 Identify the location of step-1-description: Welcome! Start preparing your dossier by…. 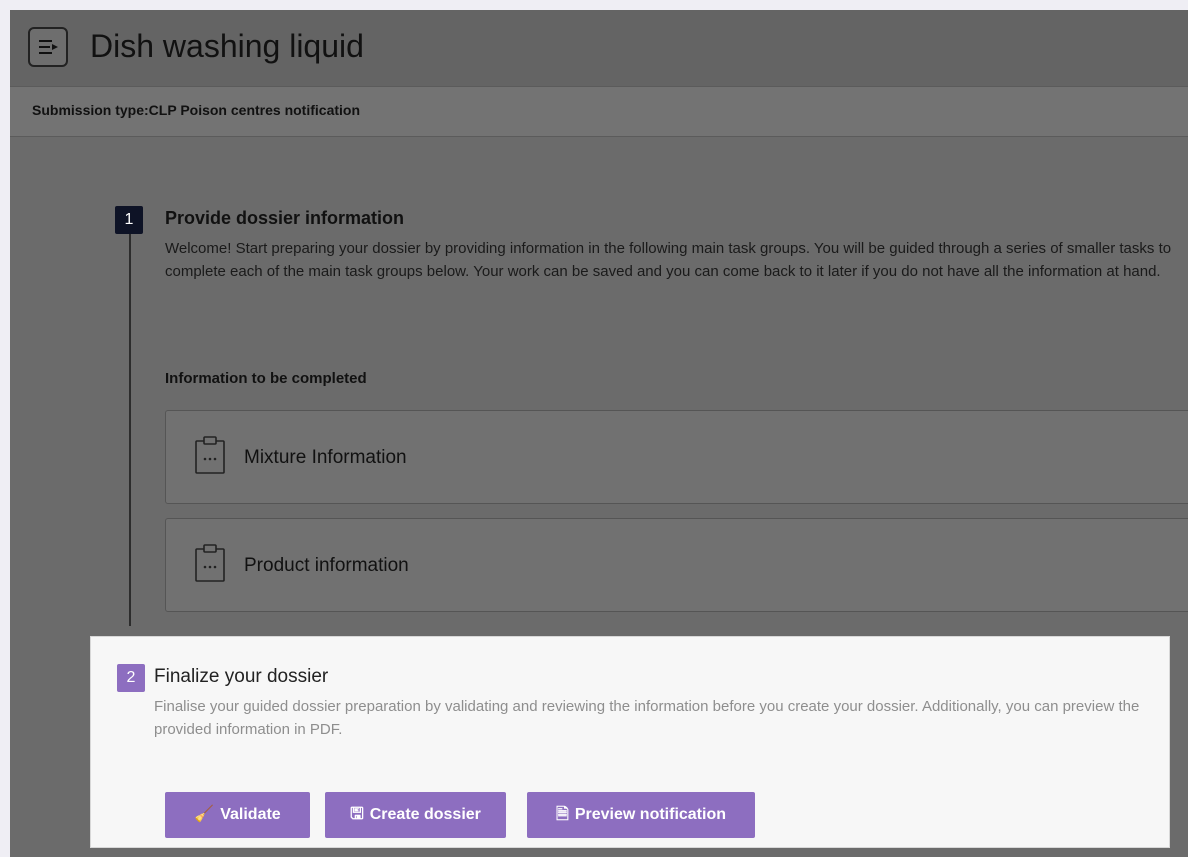
(668, 260).